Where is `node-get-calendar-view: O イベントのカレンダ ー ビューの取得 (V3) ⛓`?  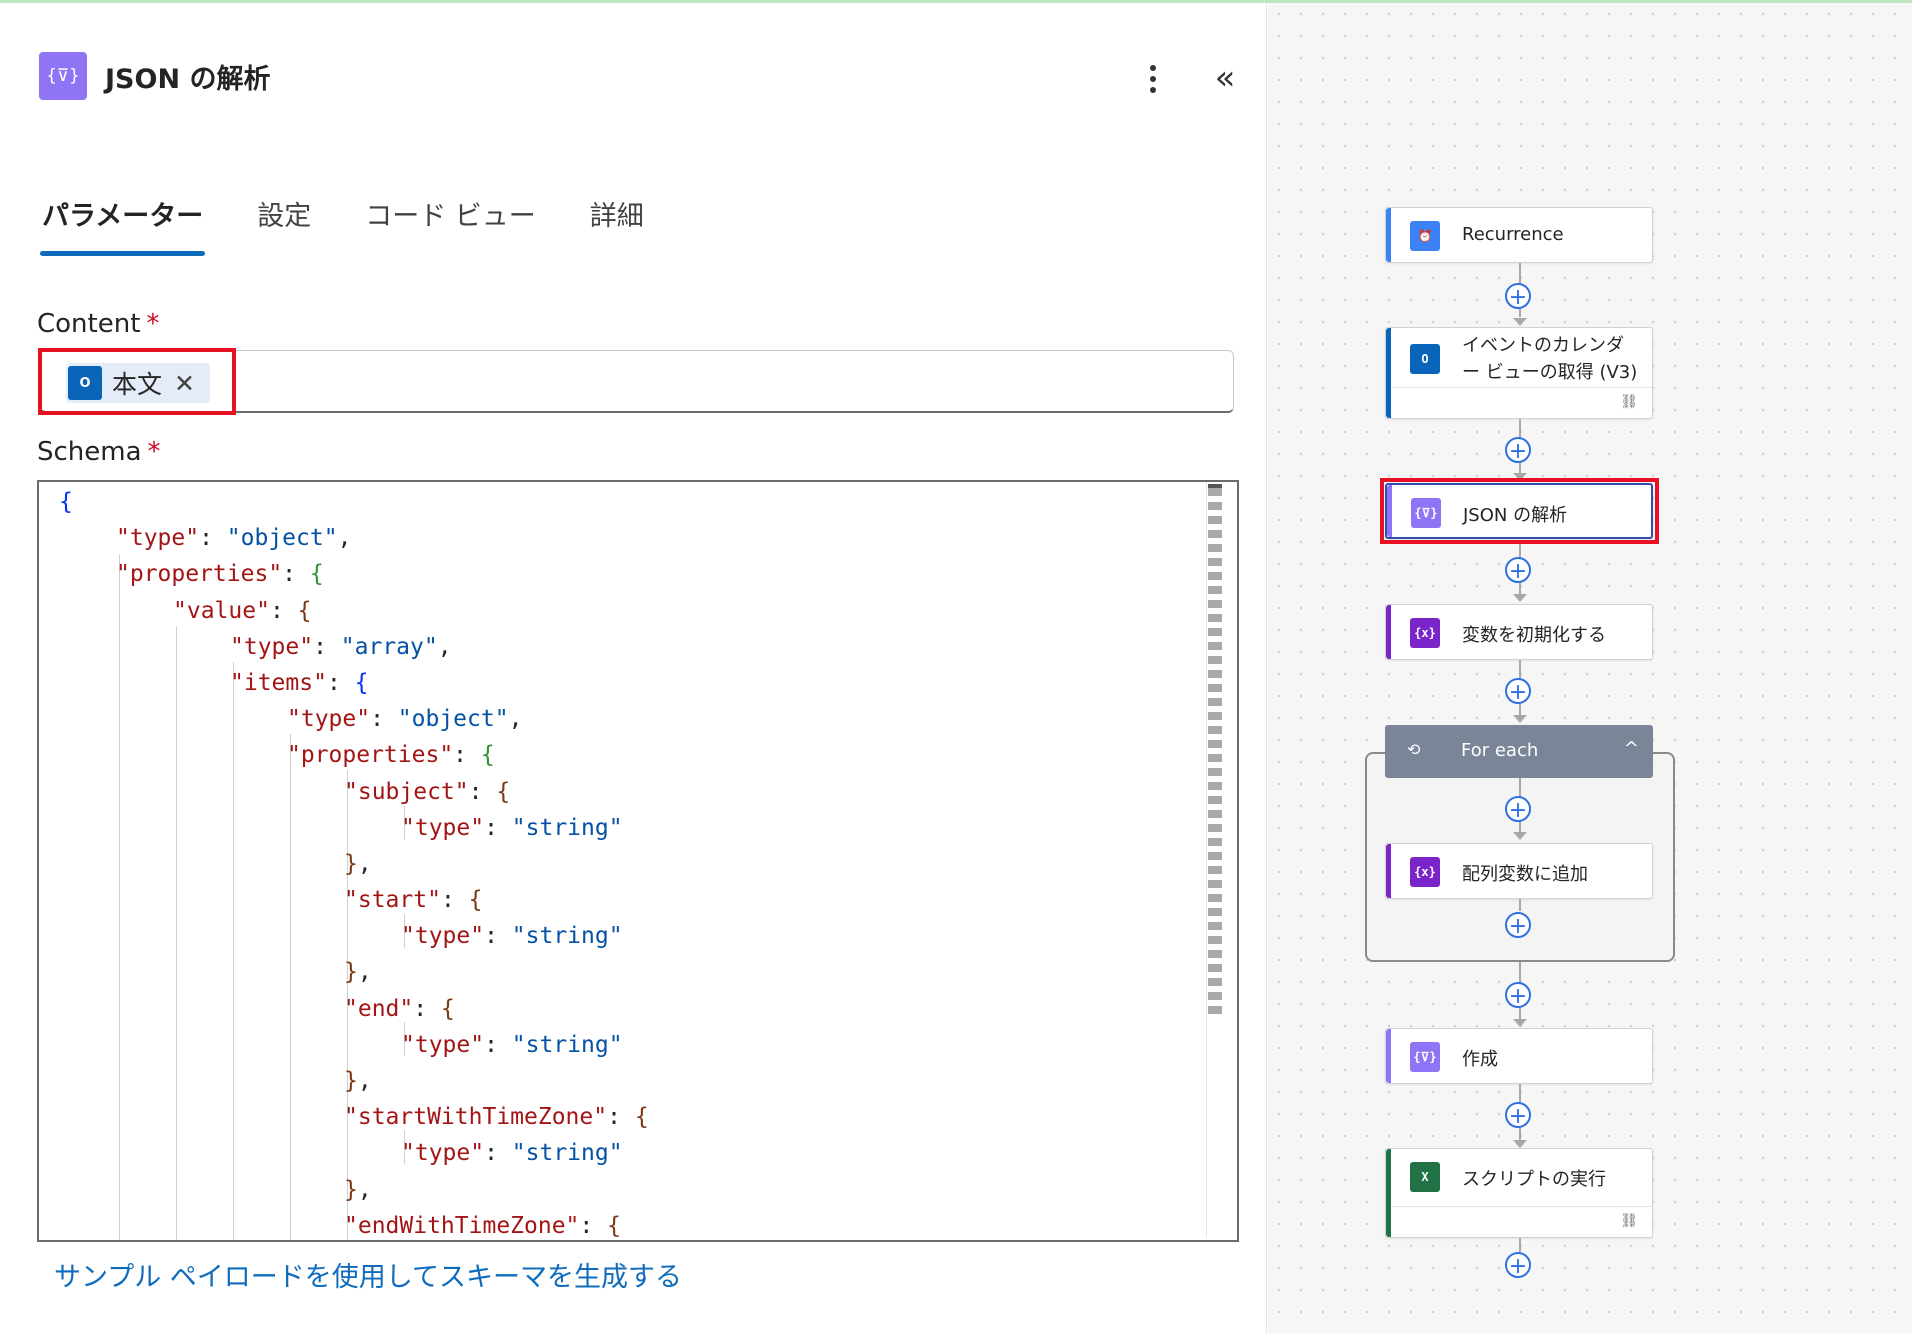 node-get-calendar-view: O イベントのカレンダ ー ビューの取得 (V3) ⛓ is located at coordinates (1519, 373).